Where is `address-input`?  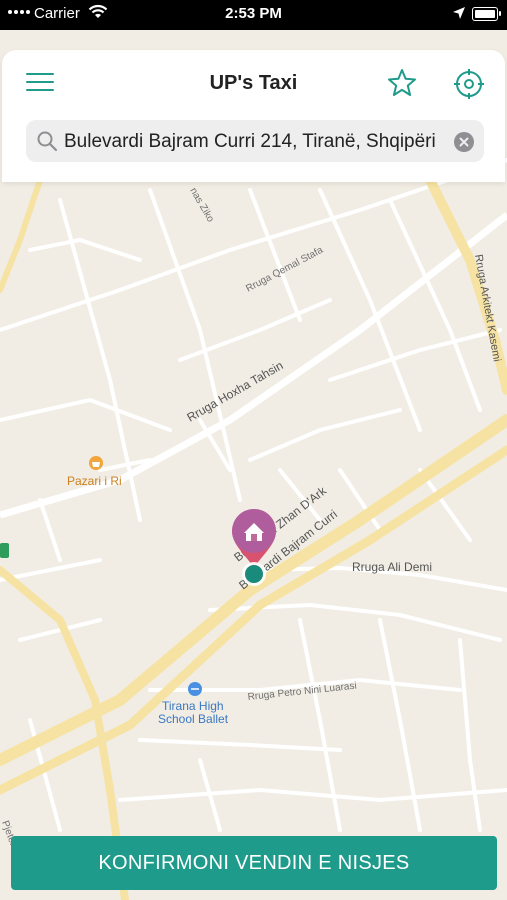
address-input is located at coordinates (256, 142).